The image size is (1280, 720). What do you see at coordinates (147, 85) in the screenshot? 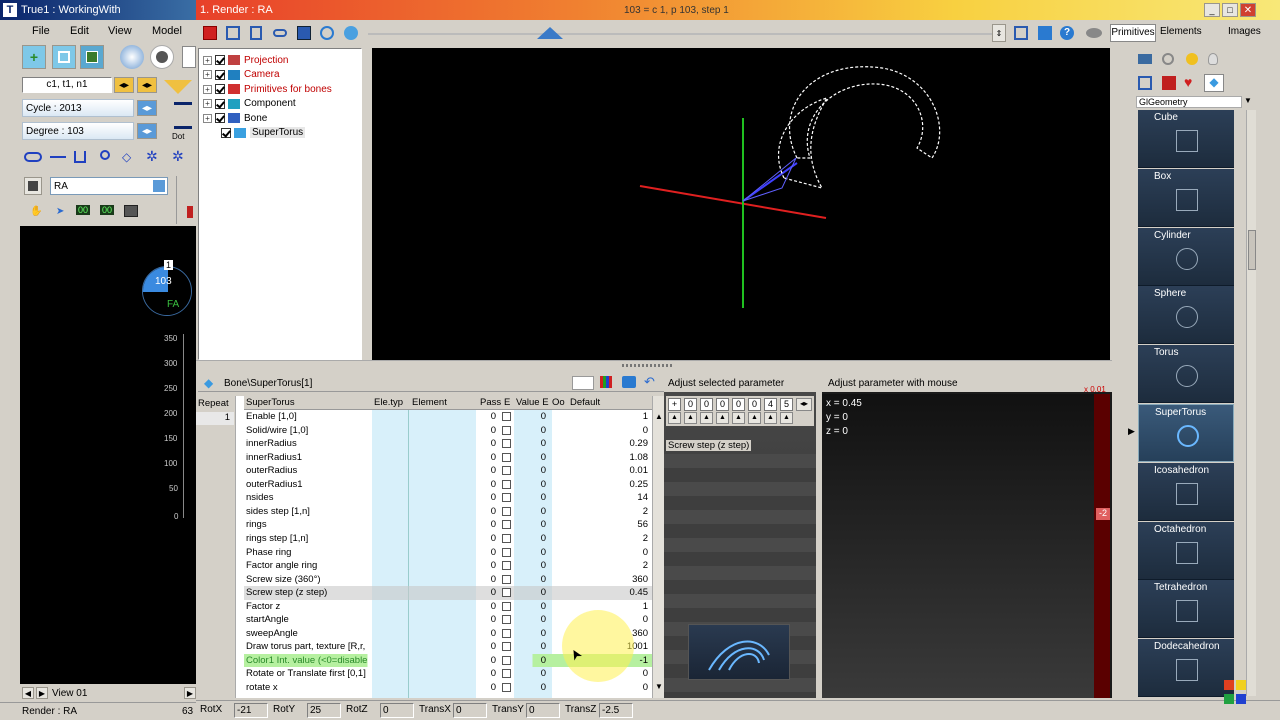
I see `cycle-code-spin-2: ◂▸` at bounding box center [147, 85].